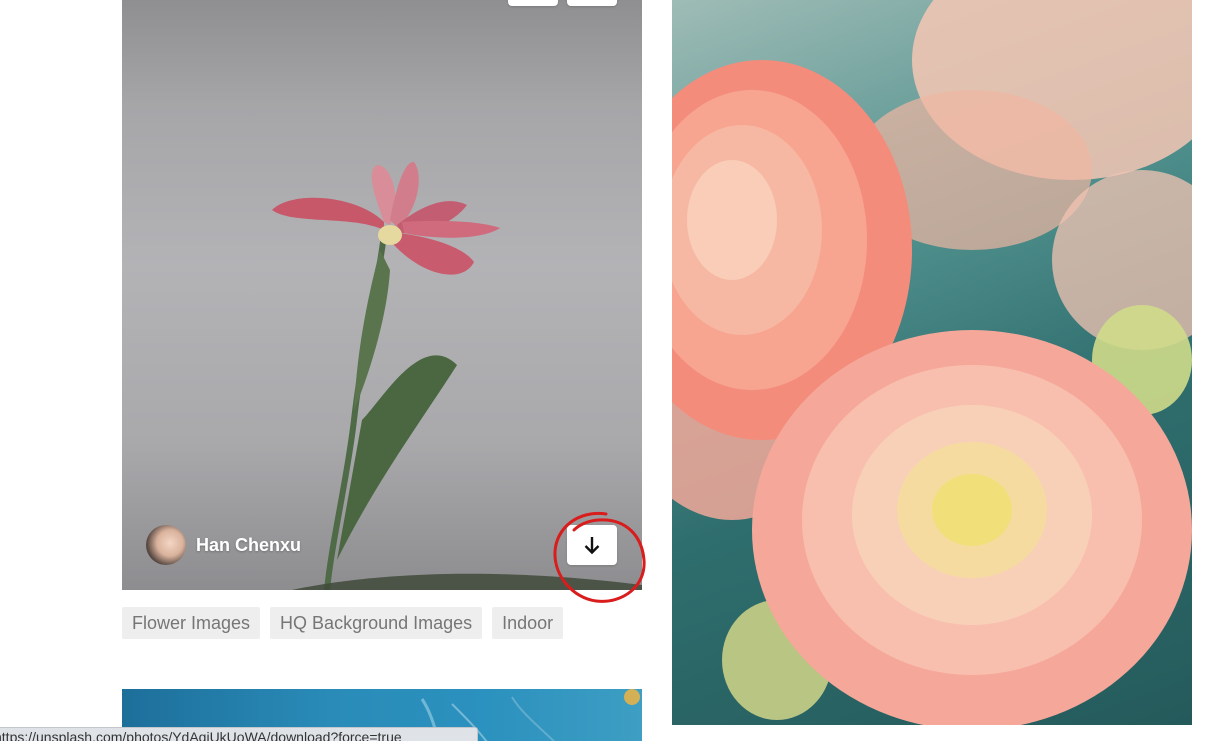  Describe the element at coordinates (248, 545) in the screenshot. I see `author-name: Han Chenxu` at that location.